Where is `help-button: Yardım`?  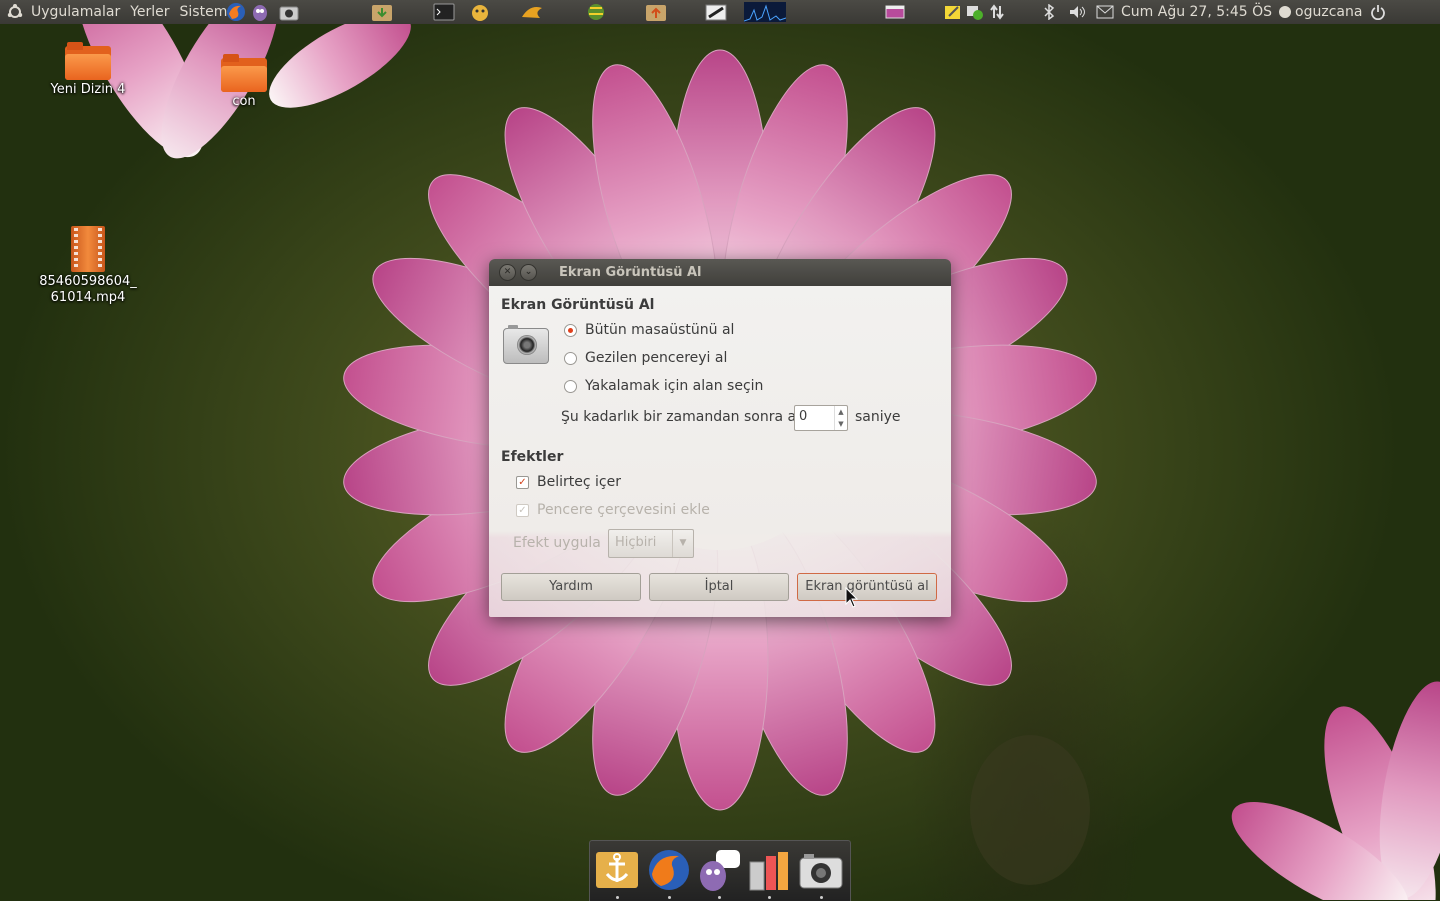 help-button: Yardım is located at coordinates (571, 587).